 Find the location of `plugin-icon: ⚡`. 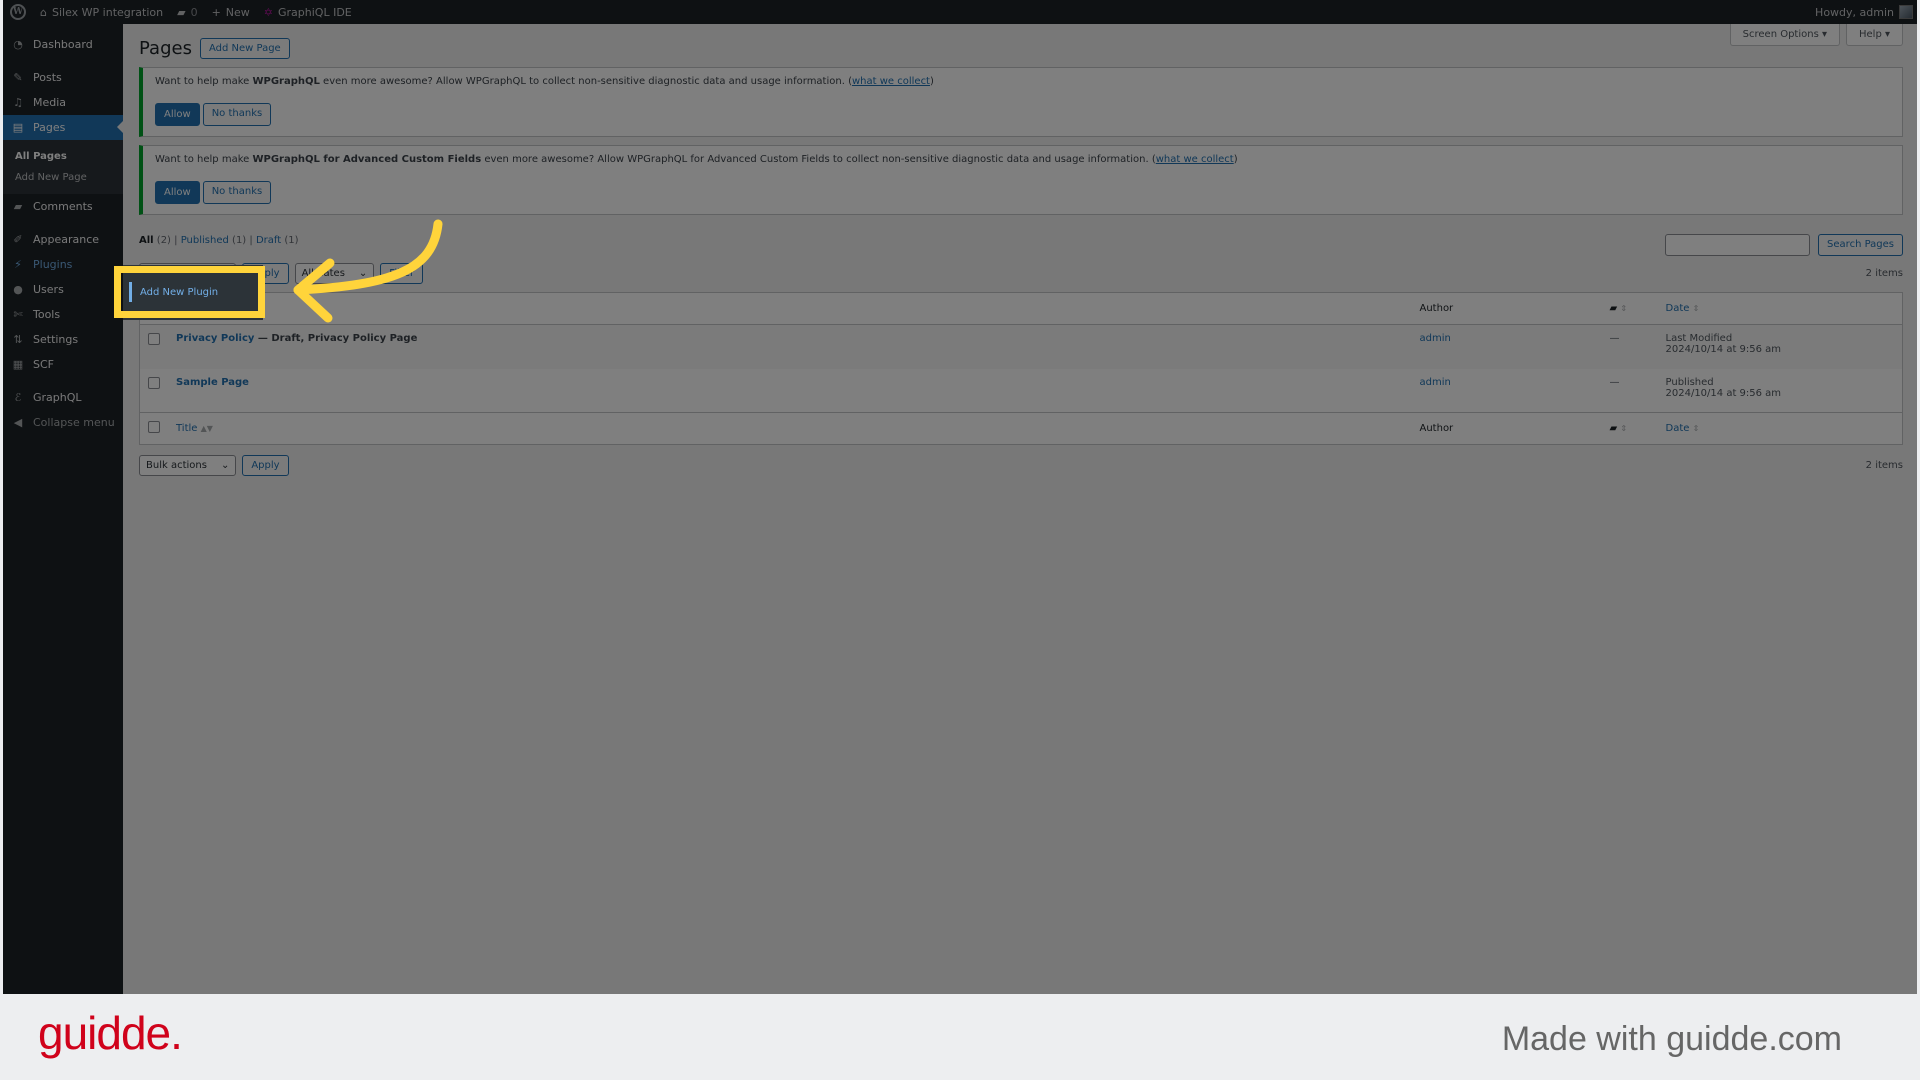

plugin-icon: ⚡ is located at coordinates (18, 264).